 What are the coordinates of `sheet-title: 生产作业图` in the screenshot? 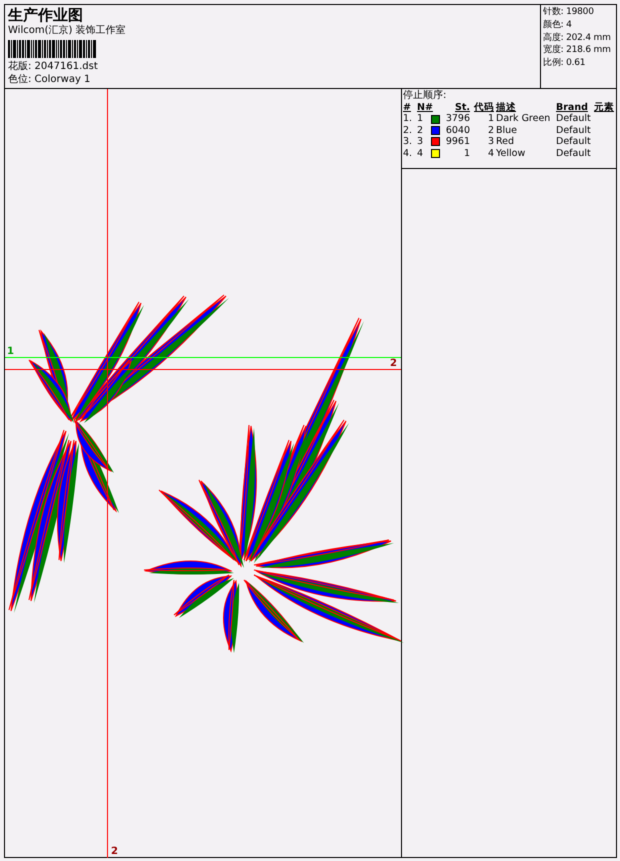 It's located at (46, 15).